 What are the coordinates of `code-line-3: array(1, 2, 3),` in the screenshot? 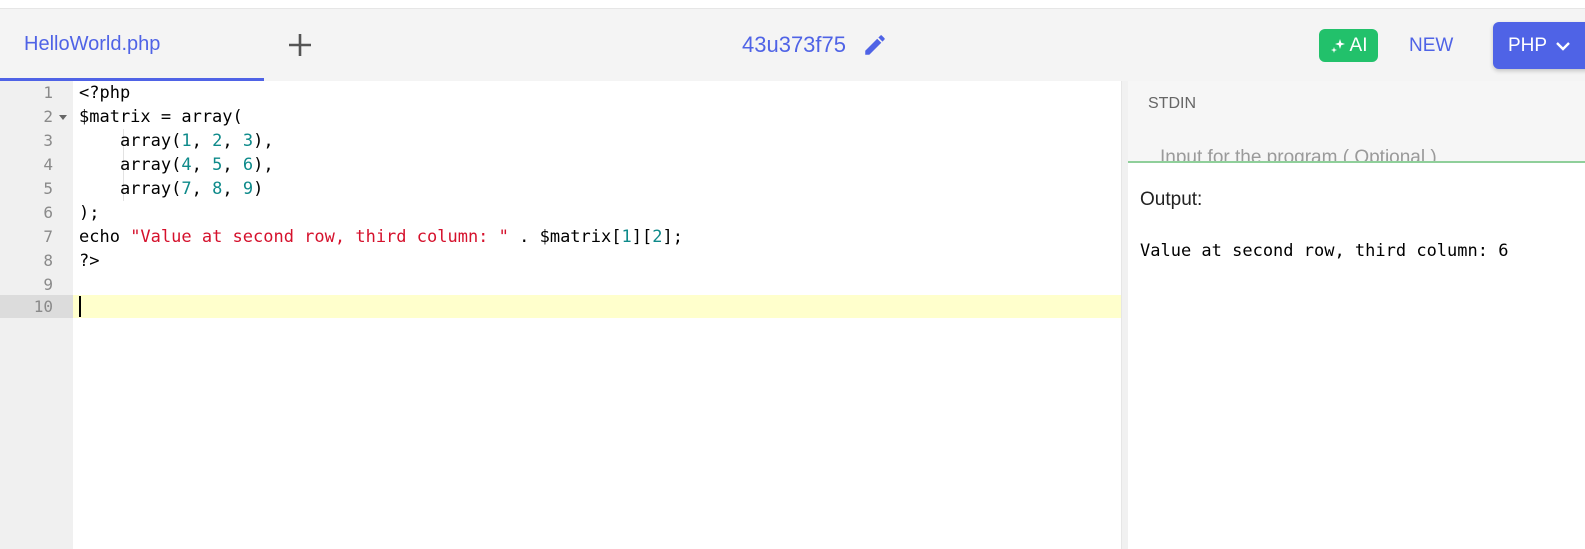 It's located at (176, 141).